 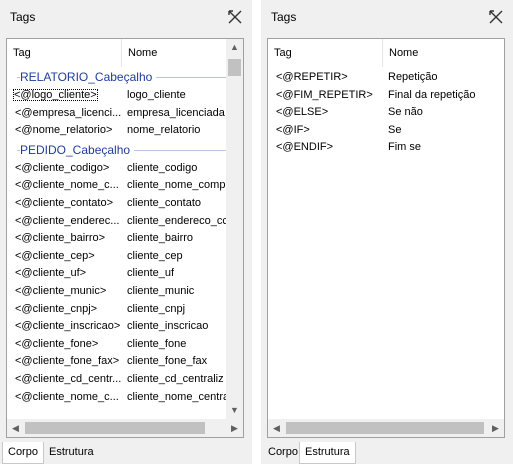 I want to click on nome-cell: cliente_cep, so click(x=155, y=255).